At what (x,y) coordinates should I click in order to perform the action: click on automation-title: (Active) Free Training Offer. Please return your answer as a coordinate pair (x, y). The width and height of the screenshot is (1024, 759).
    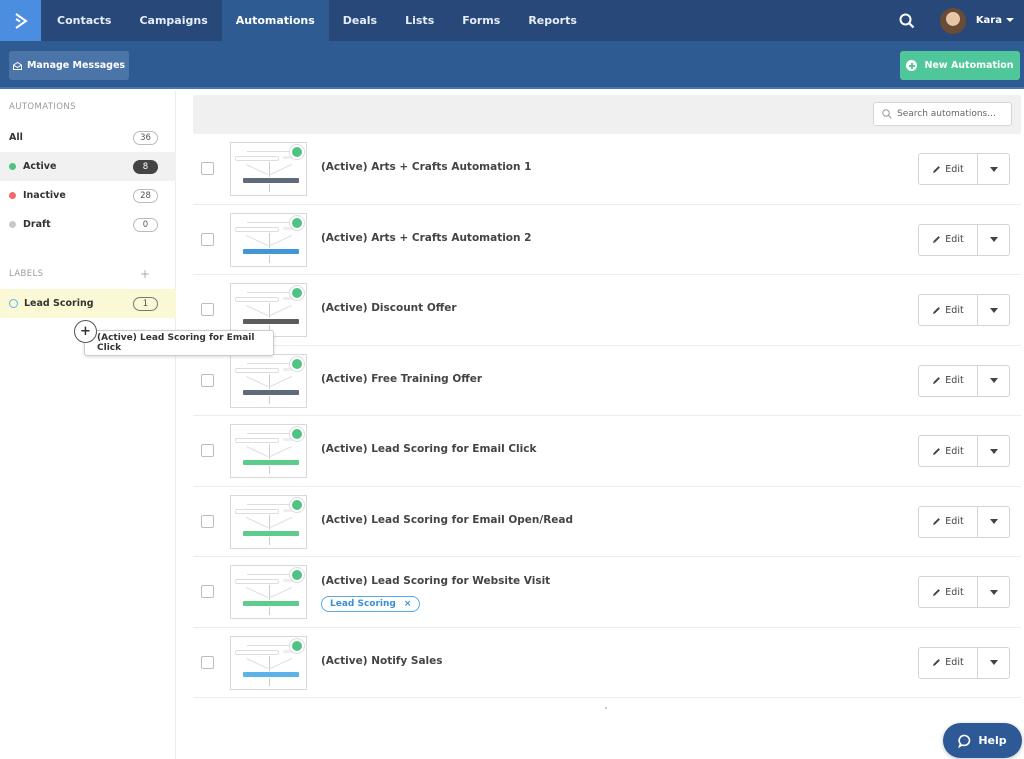
    Looking at the image, I should click on (401, 379).